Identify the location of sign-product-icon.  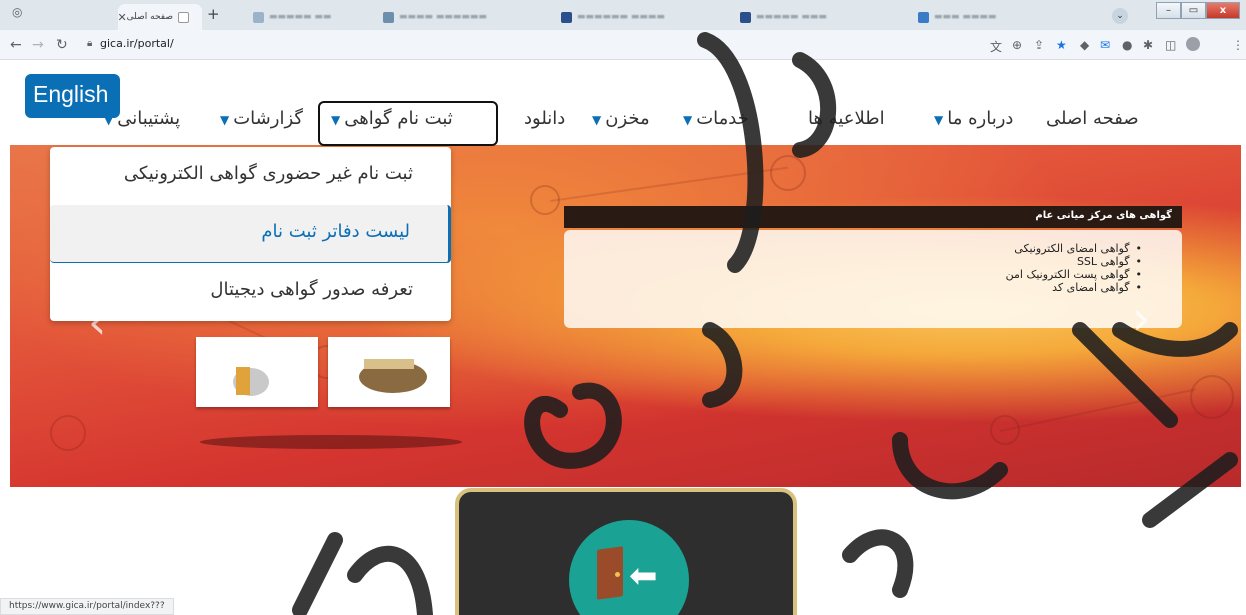
(393, 376).